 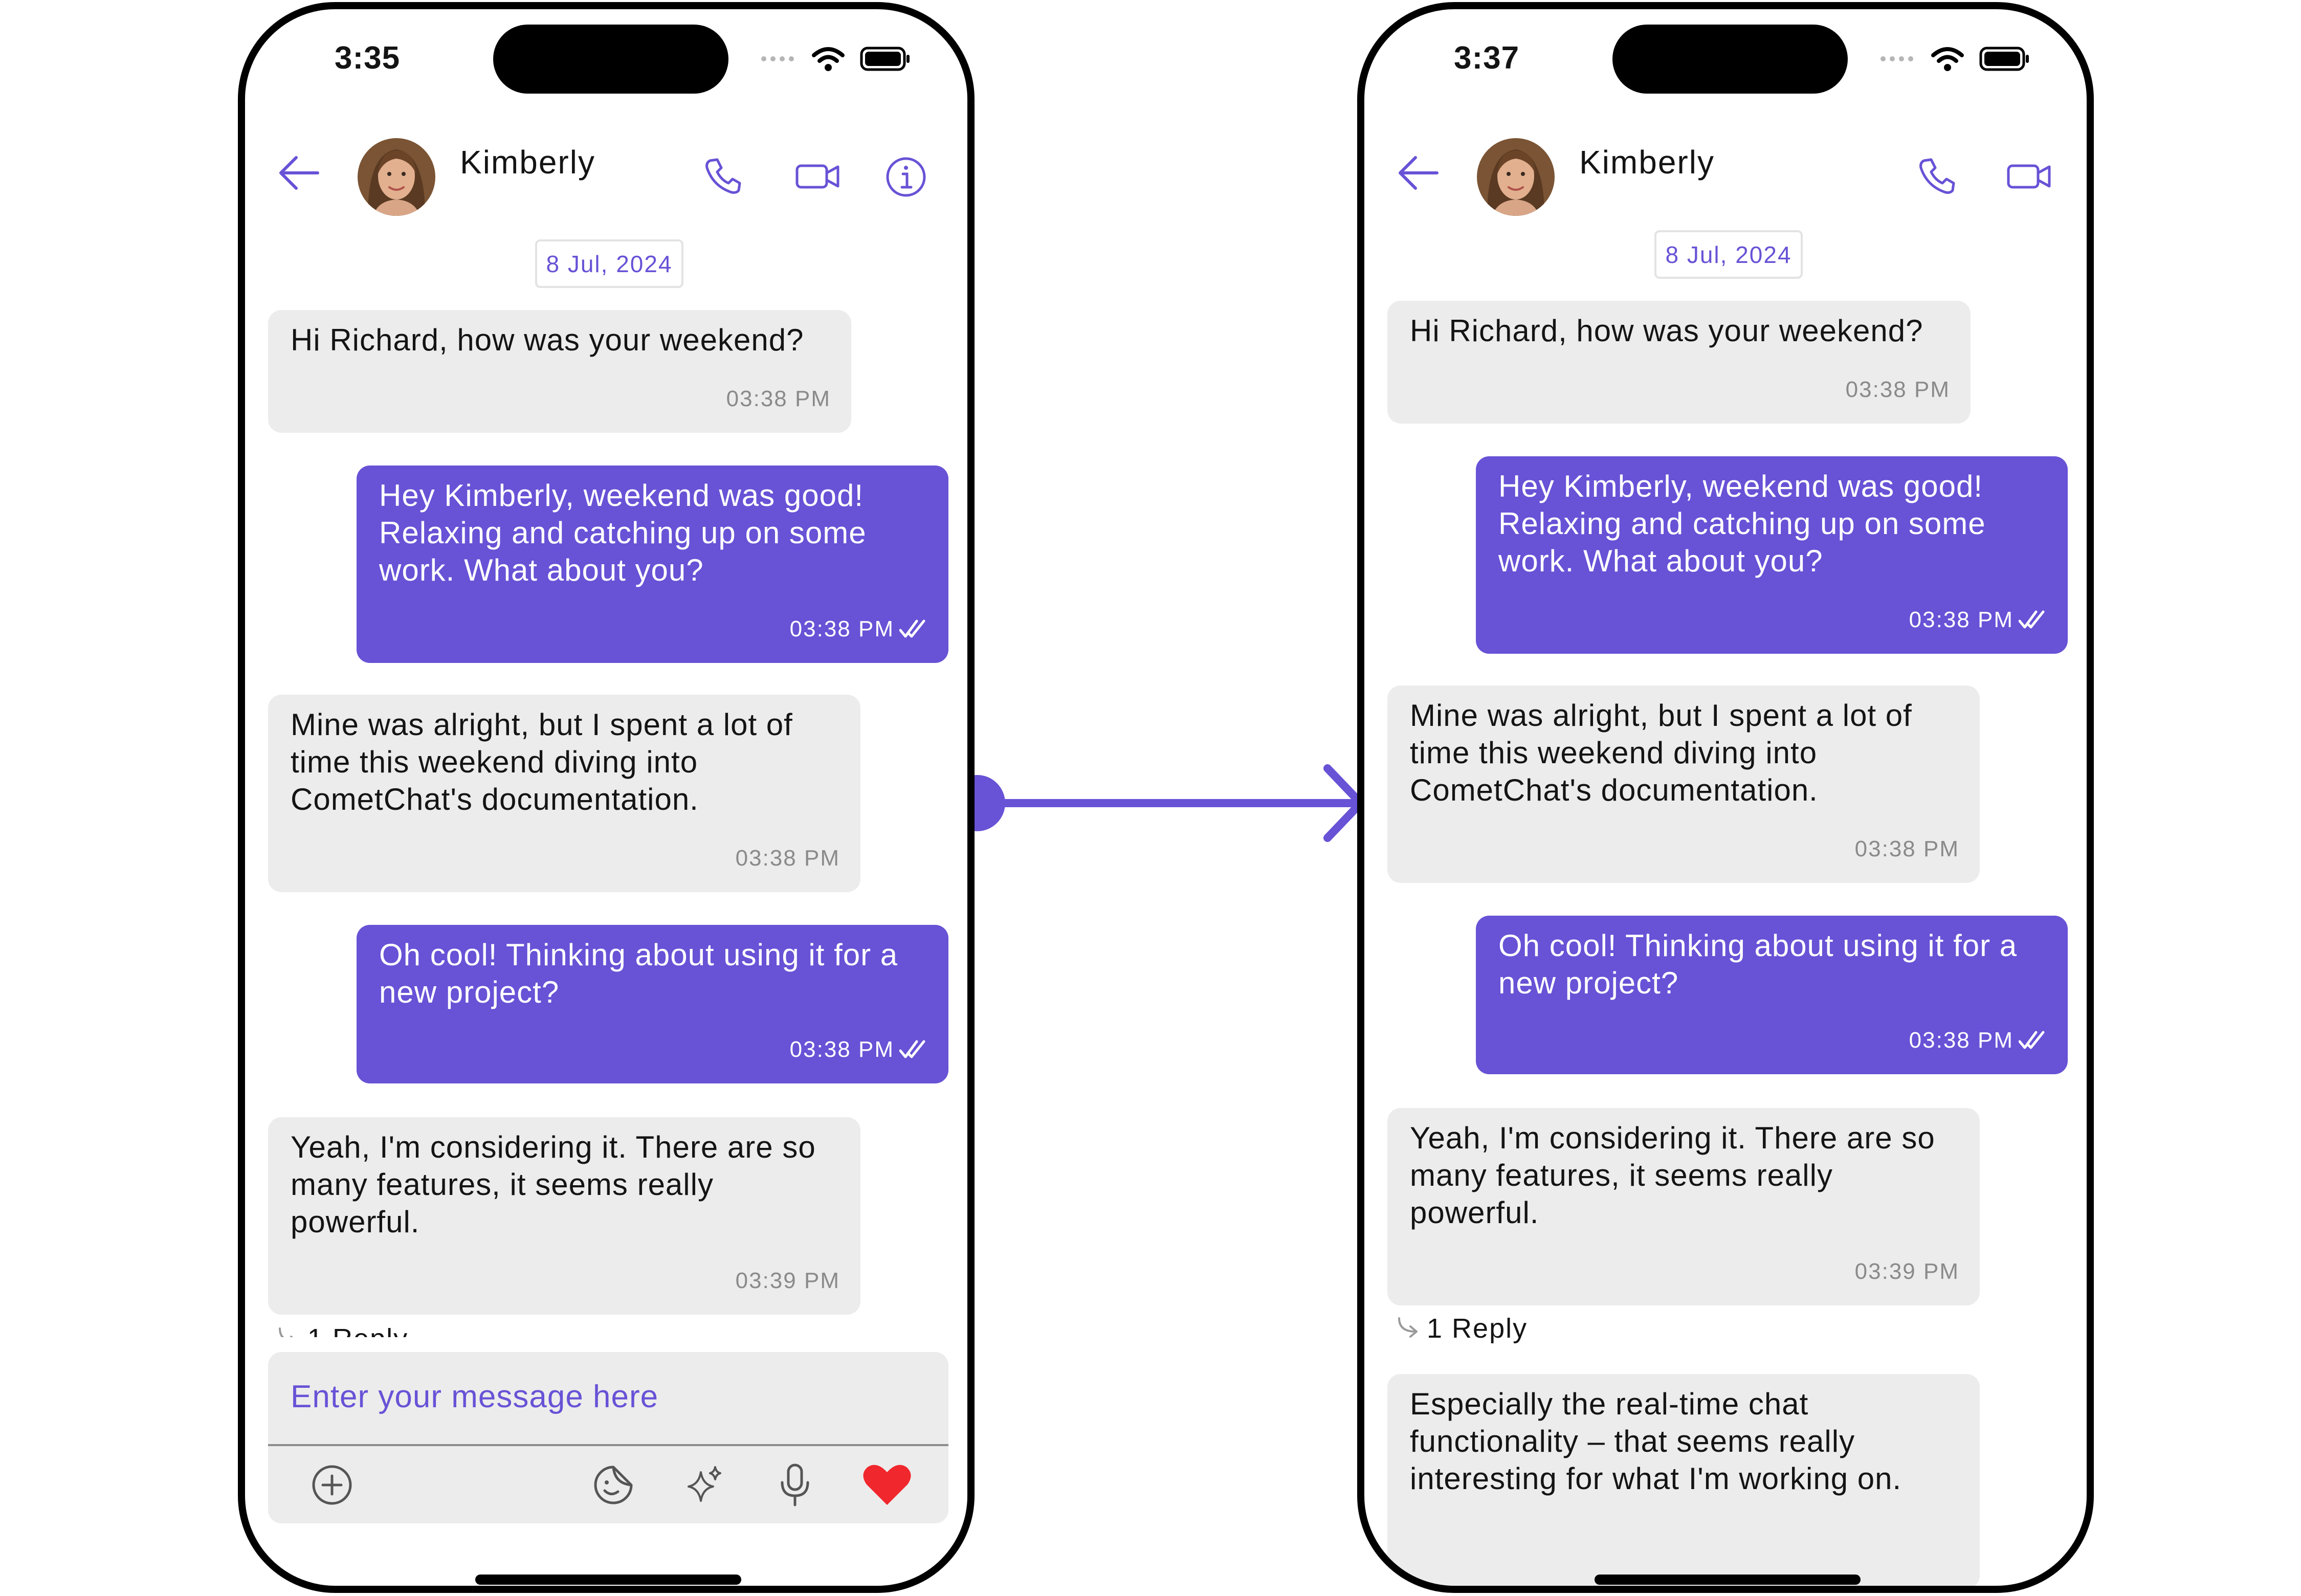 What do you see at coordinates (474, 1397) in the screenshot?
I see `message-input: Enter your message here` at bounding box center [474, 1397].